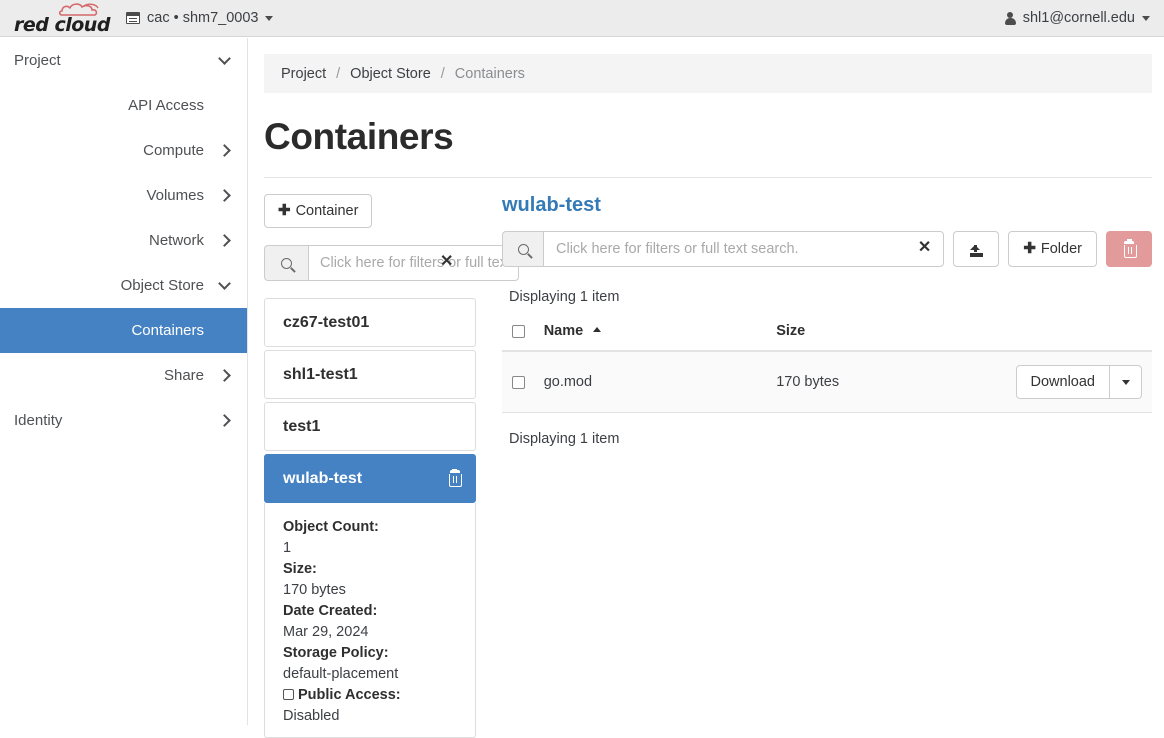  What do you see at coordinates (288, 694) in the screenshot?
I see `public-access-checkbox` at bounding box center [288, 694].